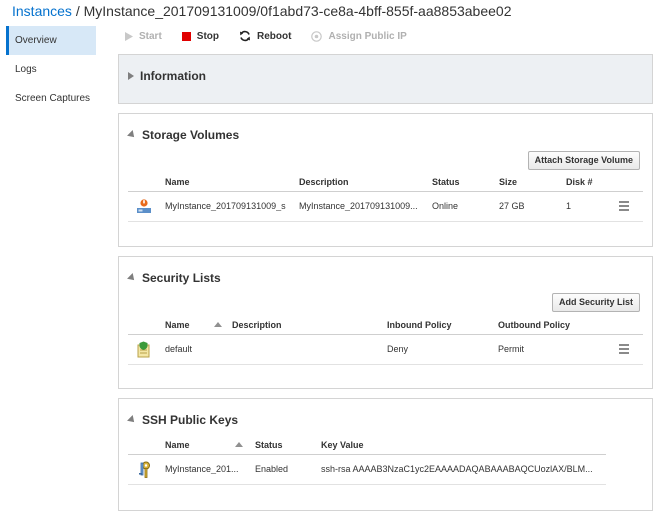  Describe the element at coordinates (26, 69) in the screenshot. I see `sidebar-item-label: Logs` at that location.